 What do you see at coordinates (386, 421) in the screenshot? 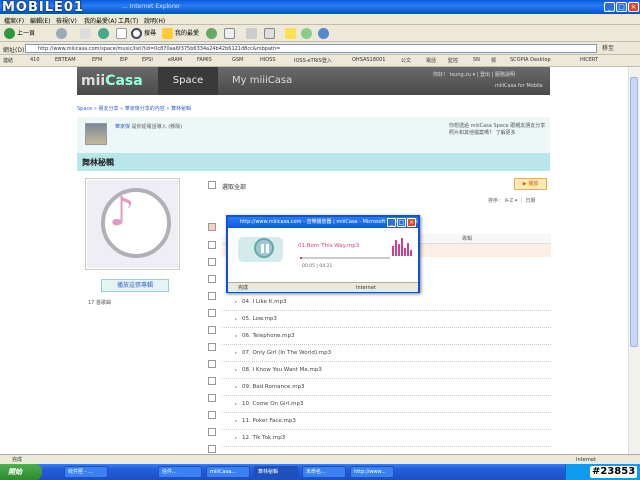
I see `list-item: ▸ 11. Poker Face.mp3` at bounding box center [386, 421].